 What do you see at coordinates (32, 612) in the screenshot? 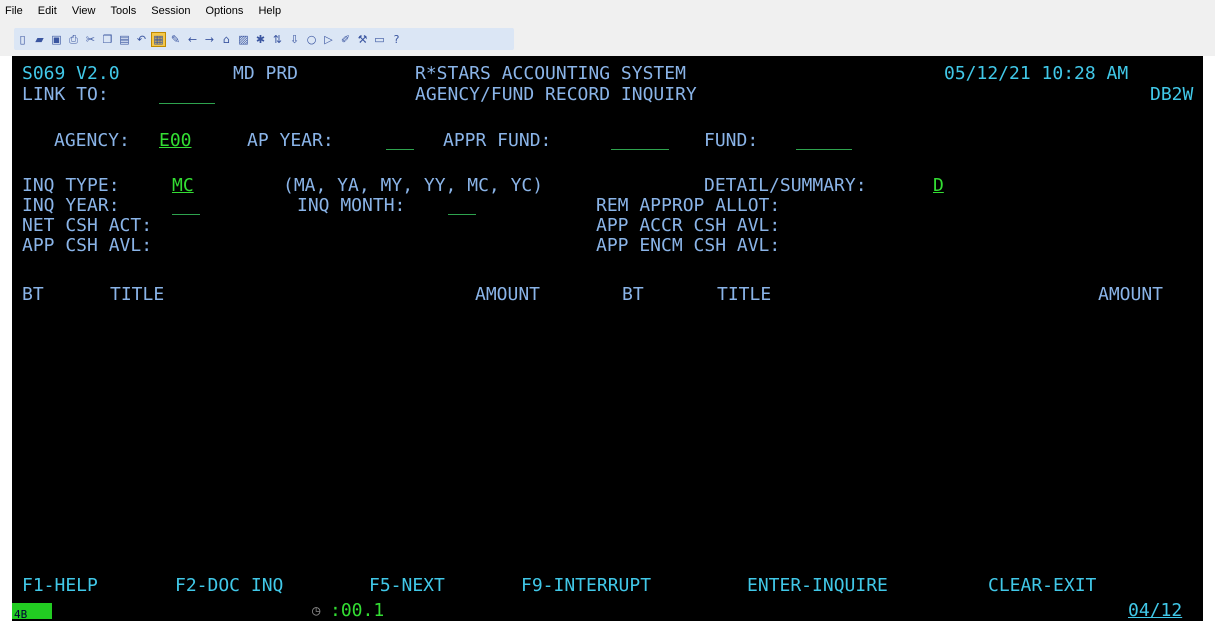
I see `session-indicator: 4B` at bounding box center [32, 612].